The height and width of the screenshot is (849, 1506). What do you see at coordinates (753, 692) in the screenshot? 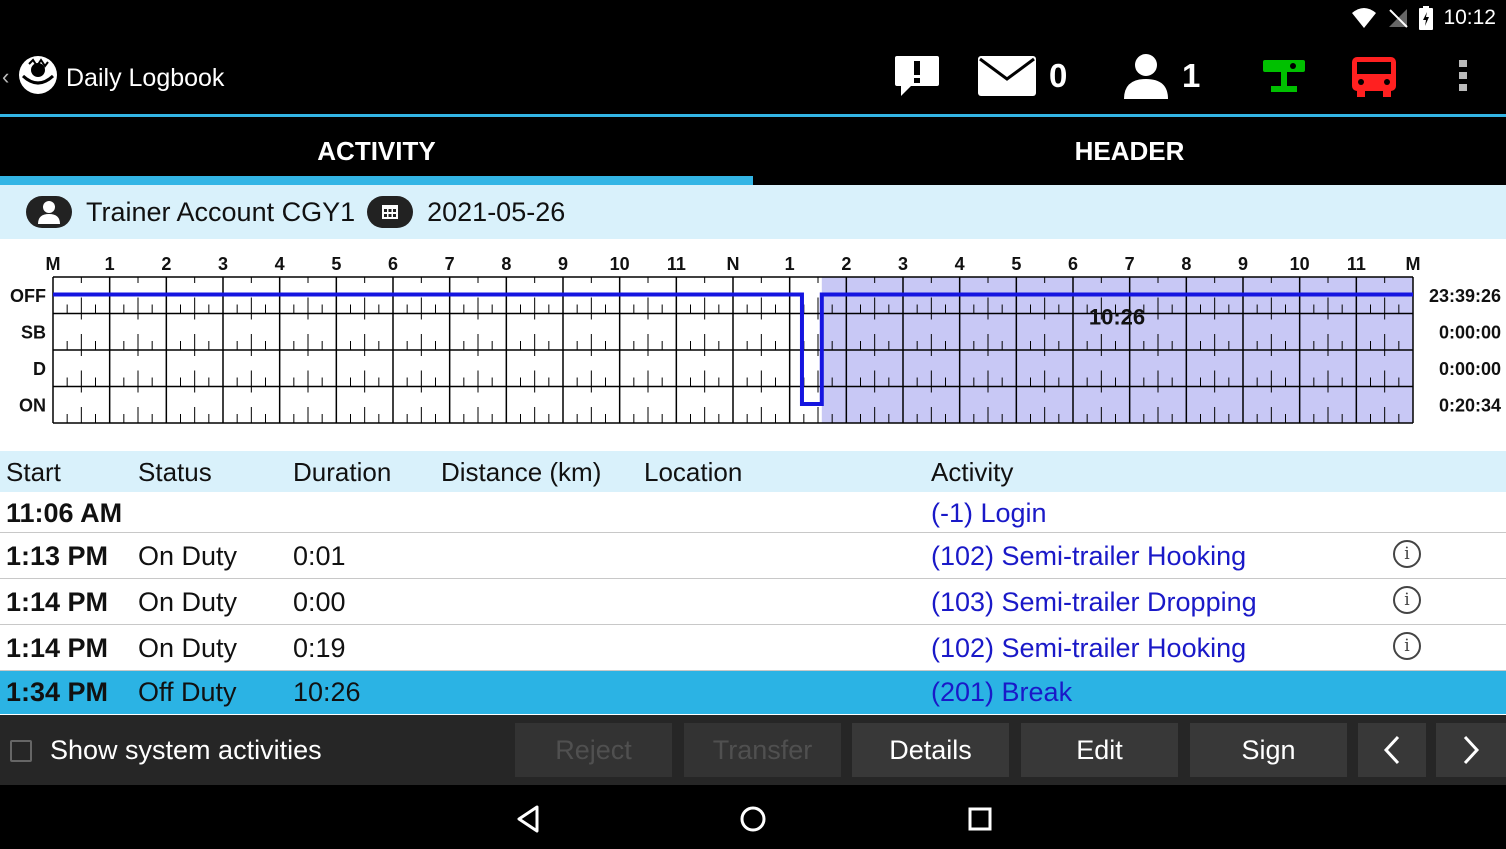
I see `table-row-selected: 1:34 PM Off Duty 10:26 (201) Break` at bounding box center [753, 692].